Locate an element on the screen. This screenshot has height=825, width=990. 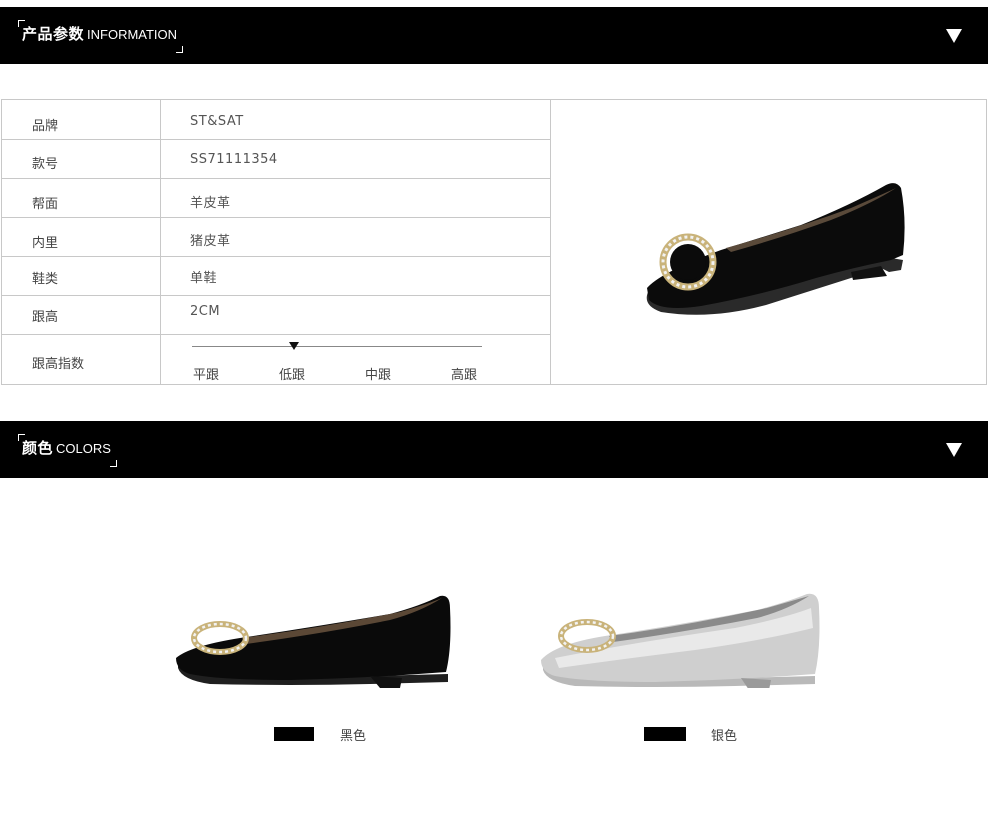
param-value: SS71111354 is located at coordinates (234, 159).